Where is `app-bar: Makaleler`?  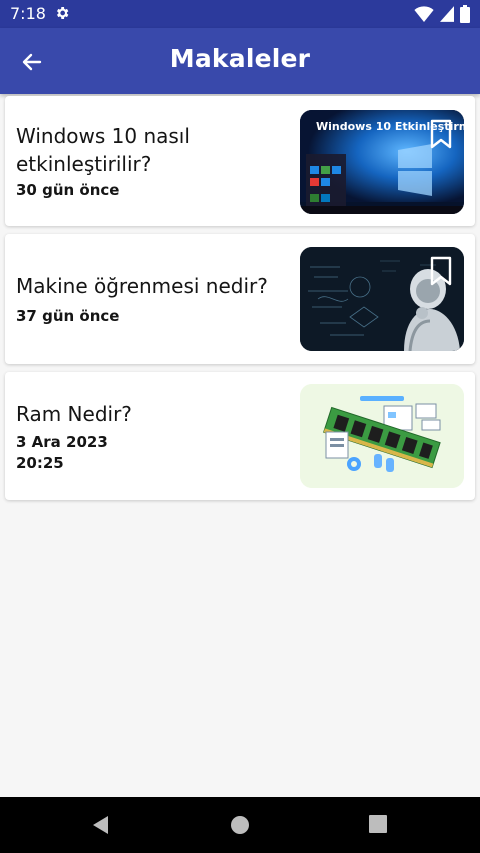 app-bar: Makaleler is located at coordinates (240, 61).